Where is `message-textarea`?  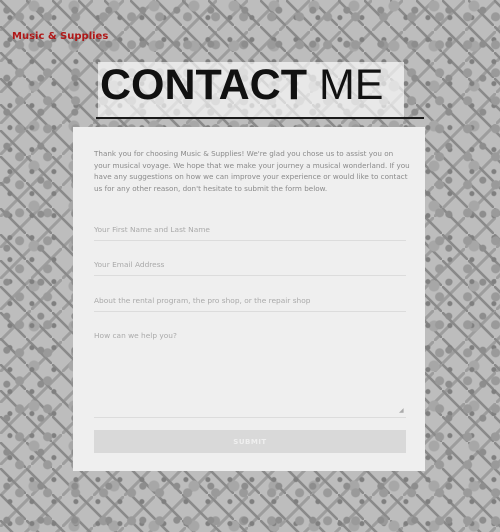 message-textarea is located at coordinates (250, 372).